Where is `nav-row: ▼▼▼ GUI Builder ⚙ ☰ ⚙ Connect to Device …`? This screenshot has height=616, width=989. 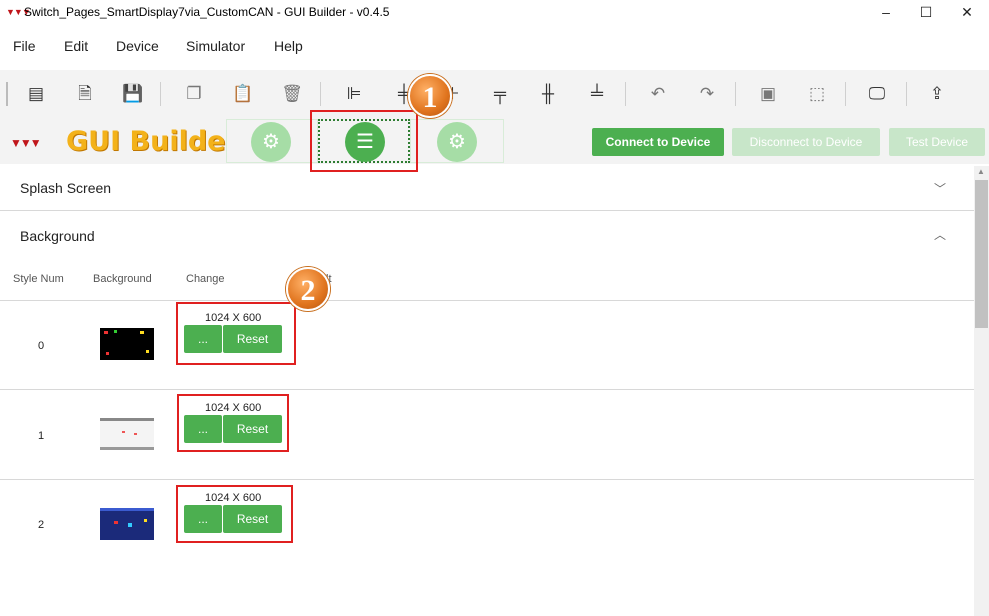 nav-row: ▼▼▼ GUI Builder ⚙ ☰ ⚙ Connect to Device … is located at coordinates (494, 141).